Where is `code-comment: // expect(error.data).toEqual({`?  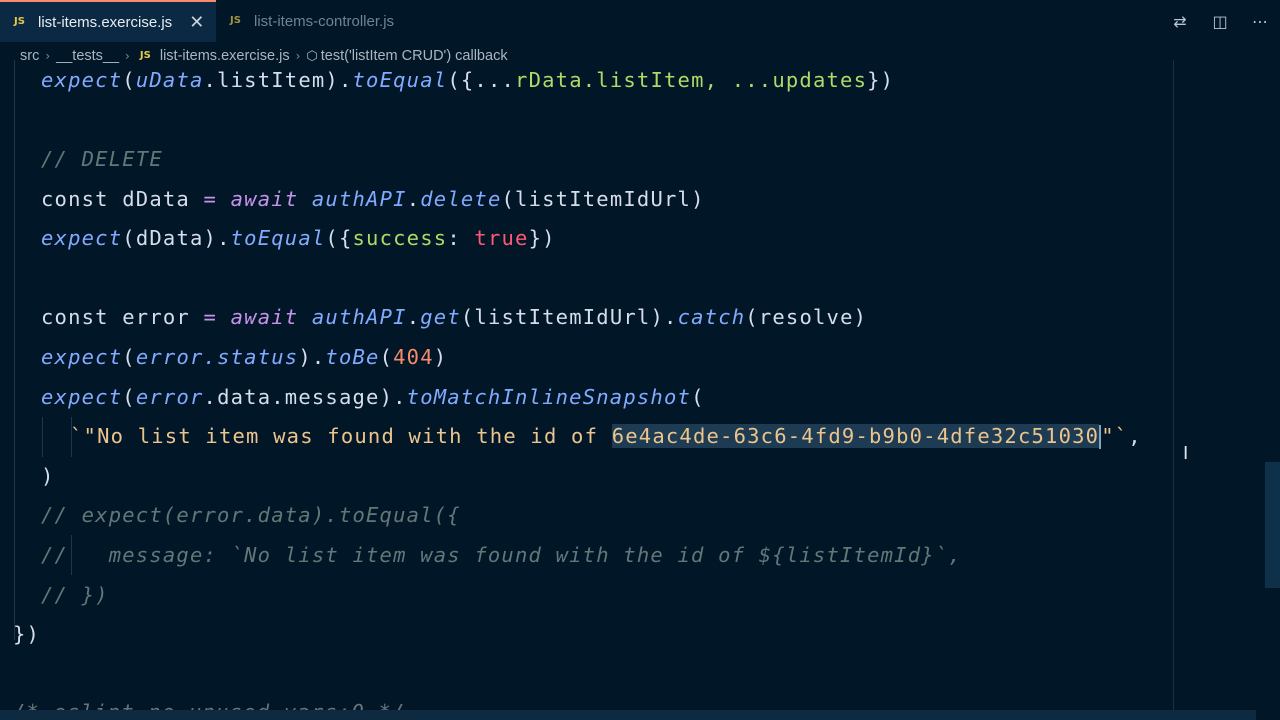 code-comment: // expect(error.data).toEqual({ is located at coordinates (251, 515).